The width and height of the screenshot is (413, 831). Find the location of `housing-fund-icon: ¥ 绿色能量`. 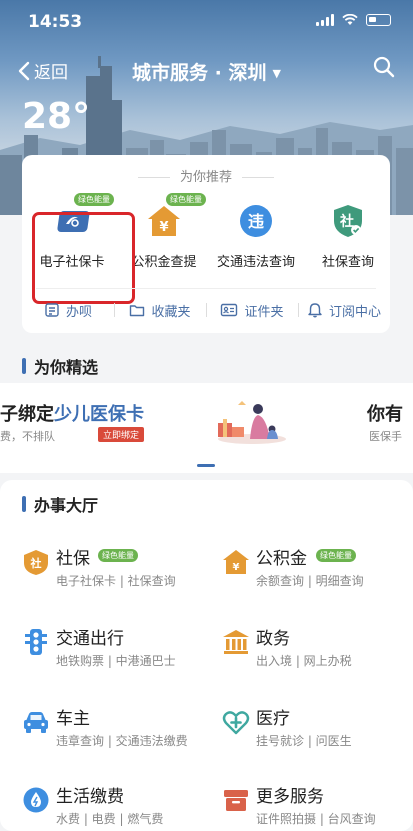

housing-fund-icon: ¥ 绿色能量 is located at coordinates (176, 216).